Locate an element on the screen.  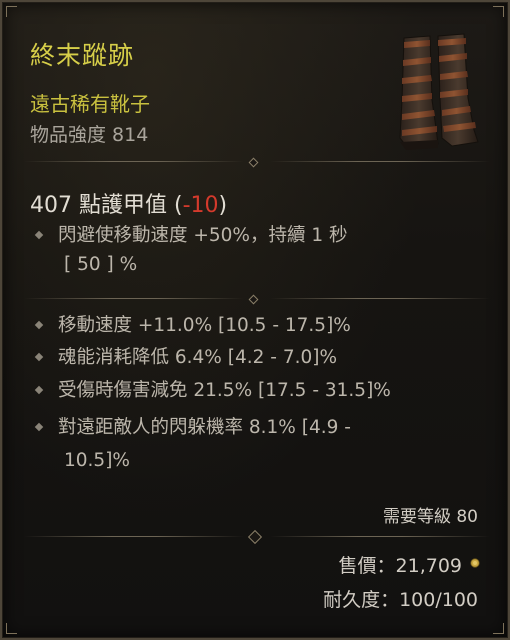
affix-text: 受傷時傷害減免 21.5% [17.5 - 31.5]% is located at coordinates (224, 390).